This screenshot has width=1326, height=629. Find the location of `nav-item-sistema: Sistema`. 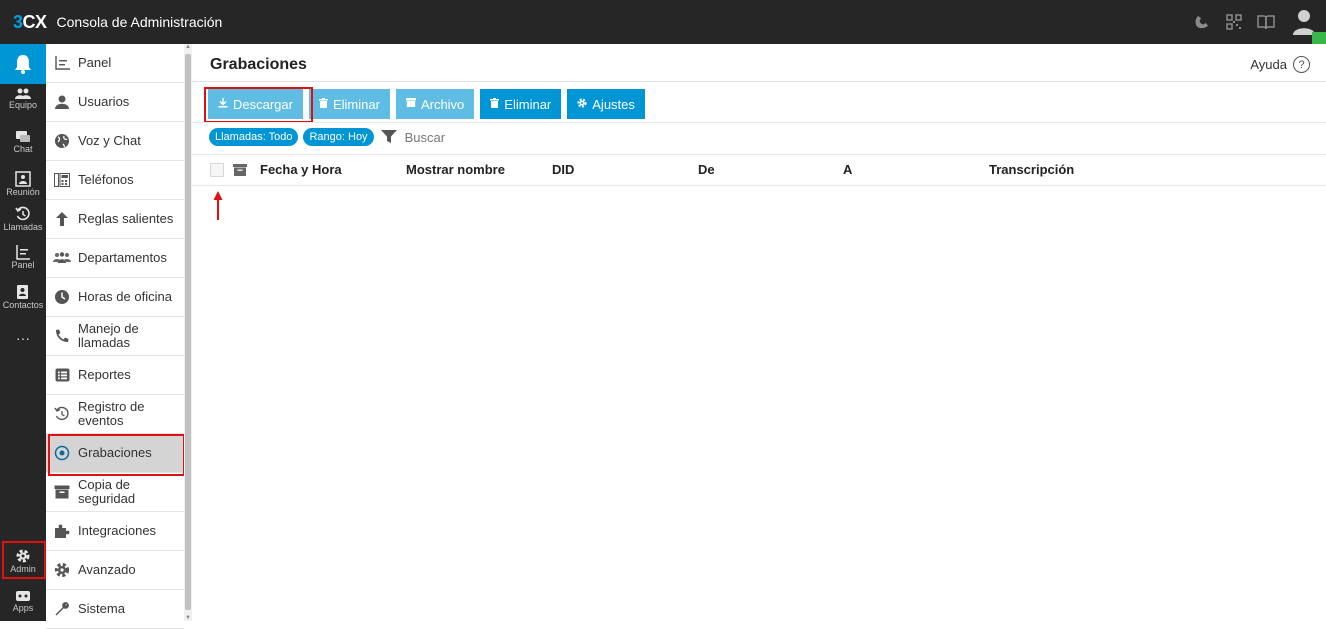

nav-item-sistema: Sistema is located at coordinates (115, 609).